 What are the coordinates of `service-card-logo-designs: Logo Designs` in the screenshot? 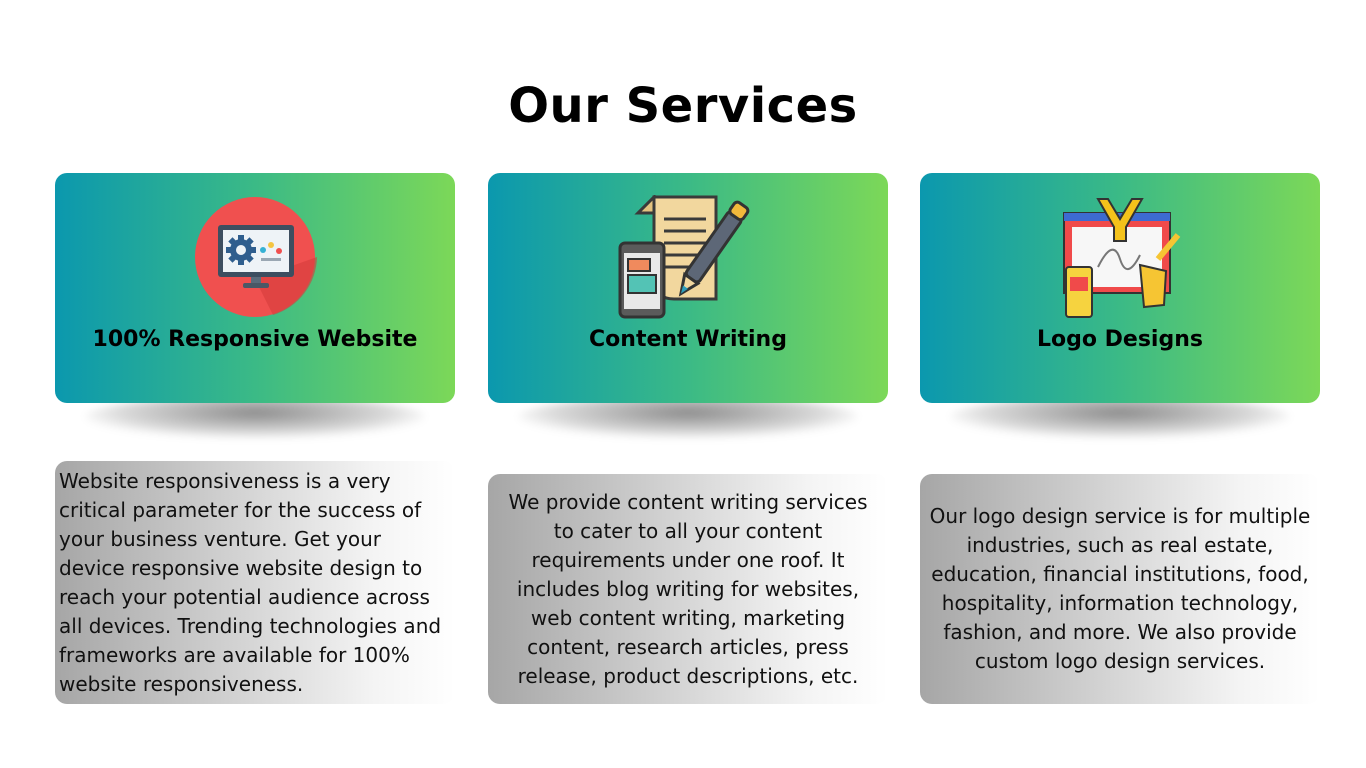 It's located at (1120, 288).